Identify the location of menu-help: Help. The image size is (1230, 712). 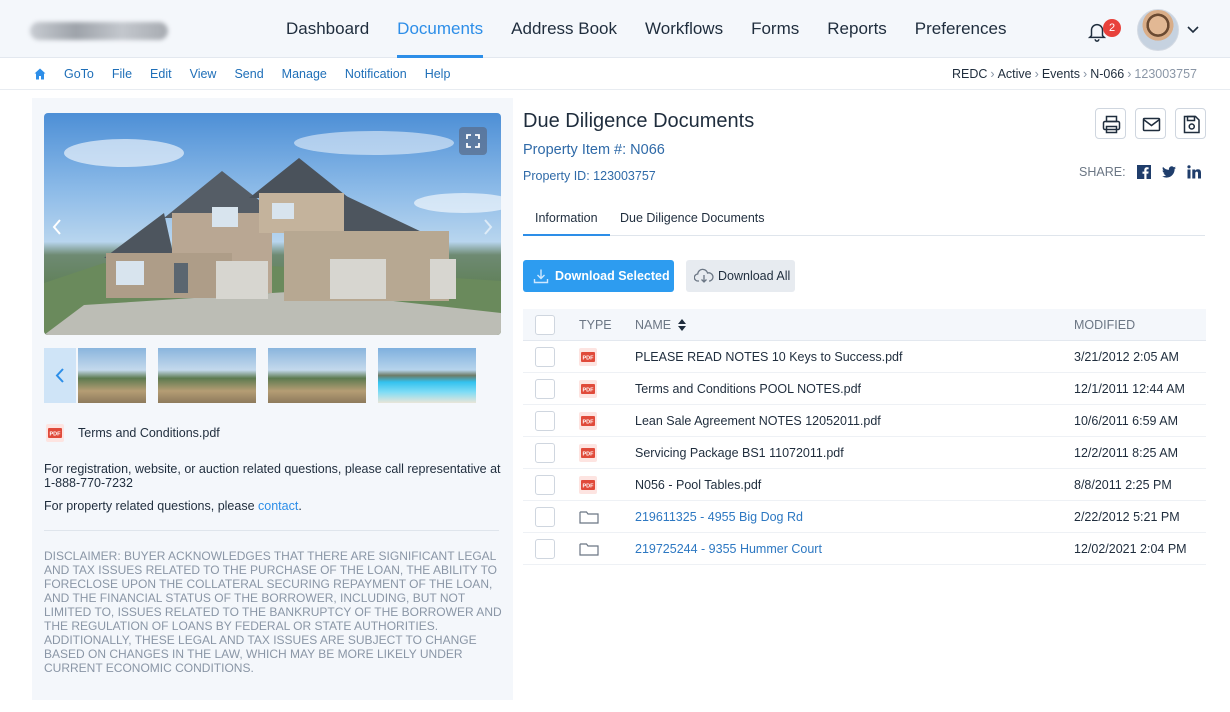
(438, 74).